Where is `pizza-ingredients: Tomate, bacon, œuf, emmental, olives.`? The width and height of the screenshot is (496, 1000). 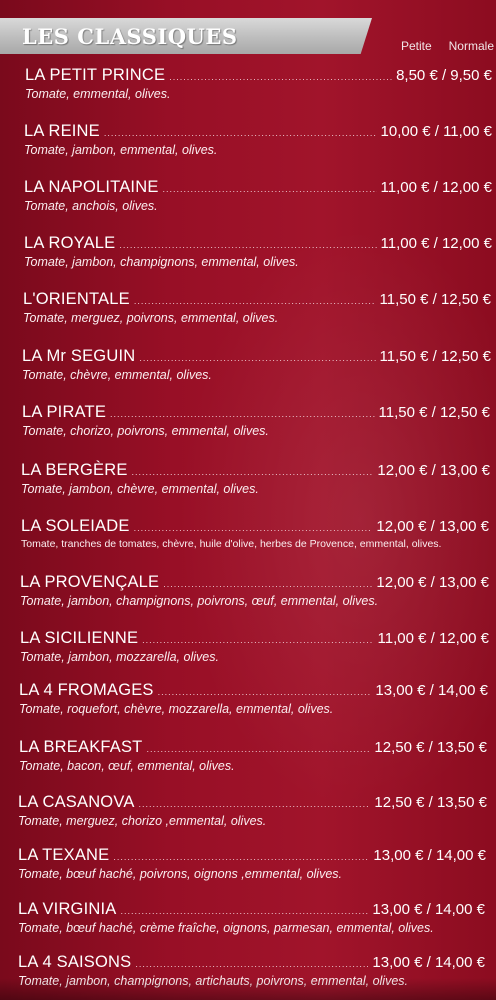 pizza-ingredients: Tomate, bacon, œuf, emmental, olives. is located at coordinates (127, 766).